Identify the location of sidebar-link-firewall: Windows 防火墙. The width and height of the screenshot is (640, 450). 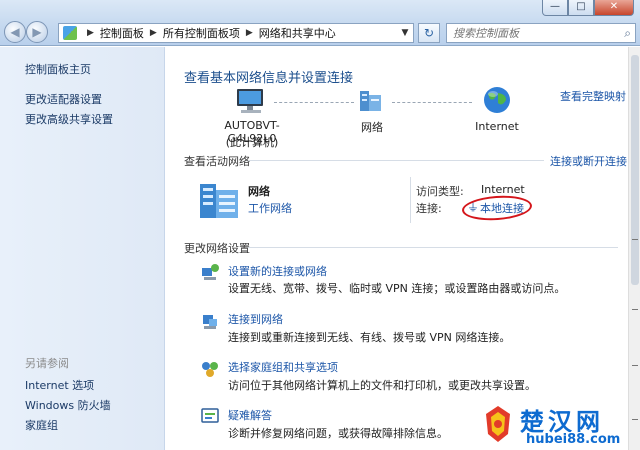
(68, 405).